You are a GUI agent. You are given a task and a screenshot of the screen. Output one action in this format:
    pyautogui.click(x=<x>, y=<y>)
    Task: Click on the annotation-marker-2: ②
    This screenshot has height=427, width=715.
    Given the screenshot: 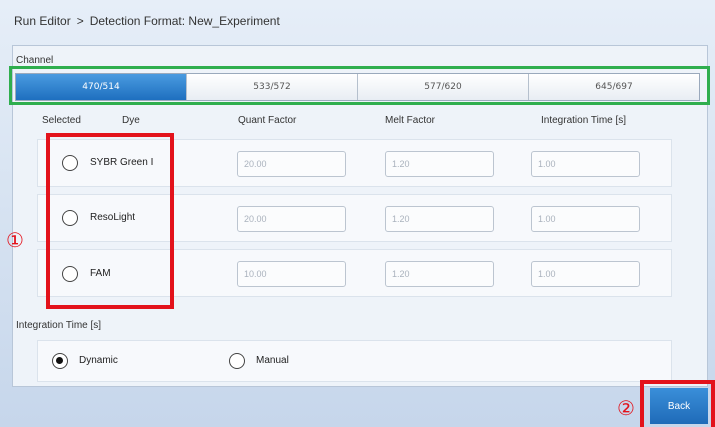 What is the action you would take?
    pyautogui.click(x=626, y=408)
    